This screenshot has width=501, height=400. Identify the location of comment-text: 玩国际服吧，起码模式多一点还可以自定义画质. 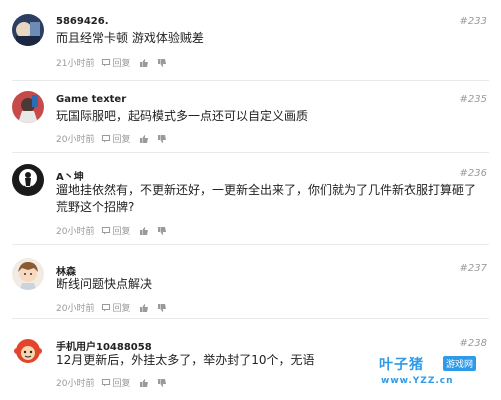
(182, 116).